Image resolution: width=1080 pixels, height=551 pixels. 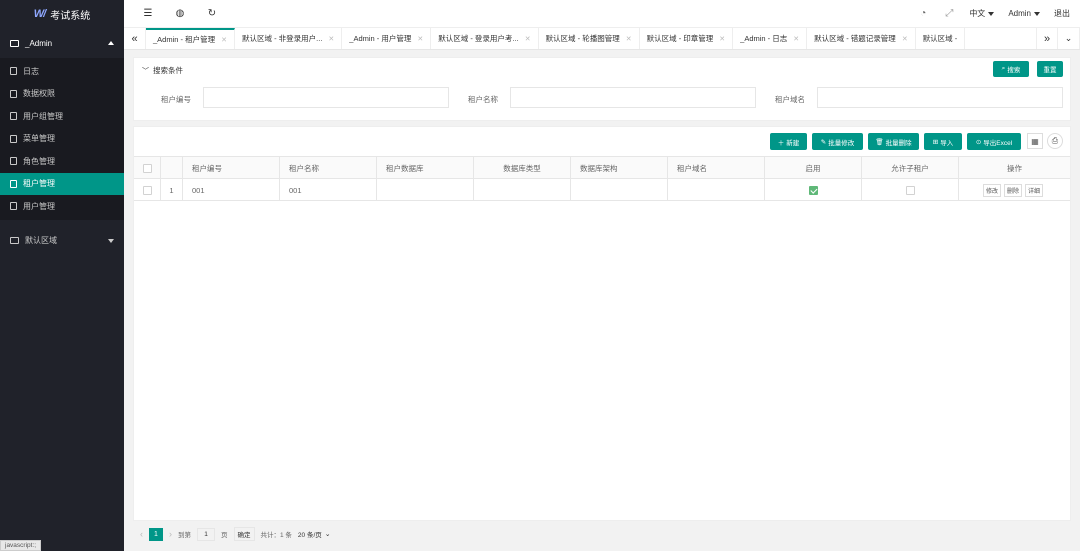 What do you see at coordinates (837, 141) in the screenshot?
I see `batch-edit-button: ✎ 批量修改` at bounding box center [837, 141].